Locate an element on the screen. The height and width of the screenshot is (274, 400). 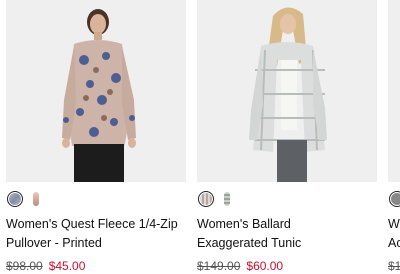
product-title-line: Exaggerated Tunic is located at coordinates (249, 243).